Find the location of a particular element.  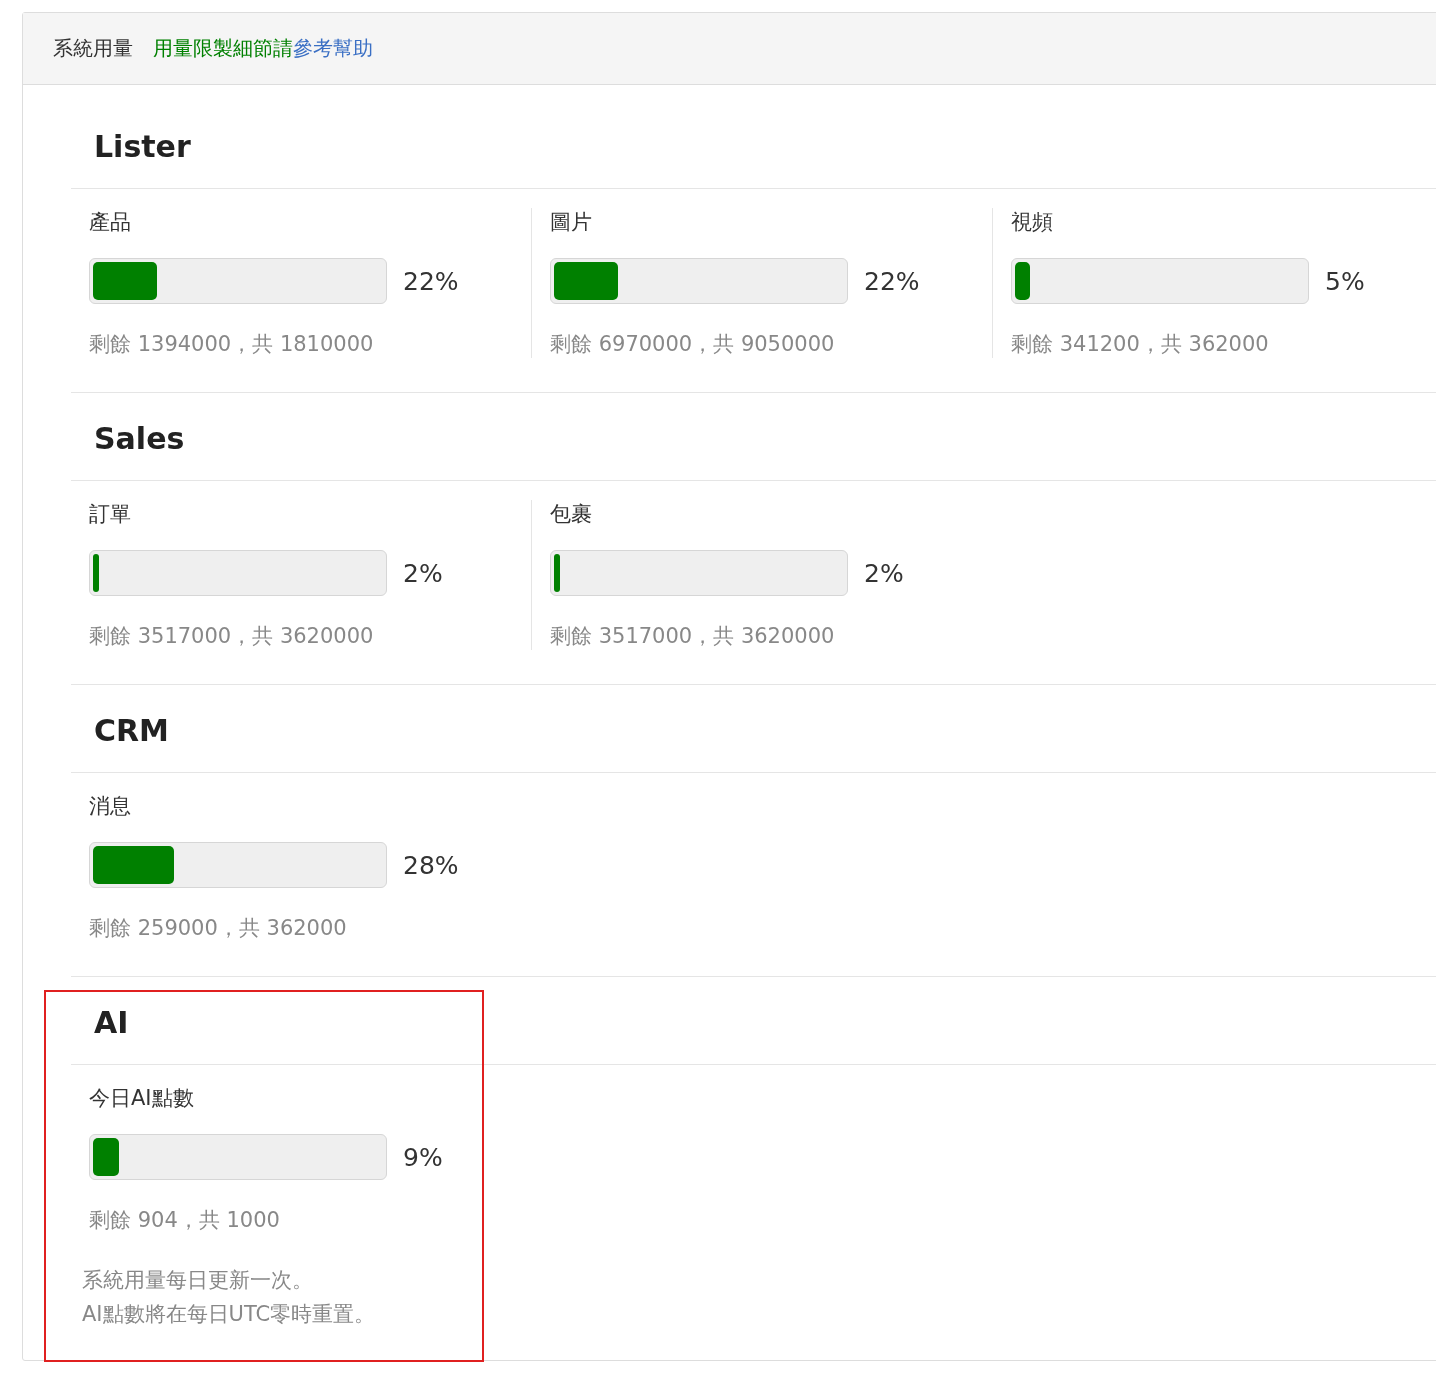

remaining-text: 剩餘 341200，共 362000 is located at coordinates (1140, 344).